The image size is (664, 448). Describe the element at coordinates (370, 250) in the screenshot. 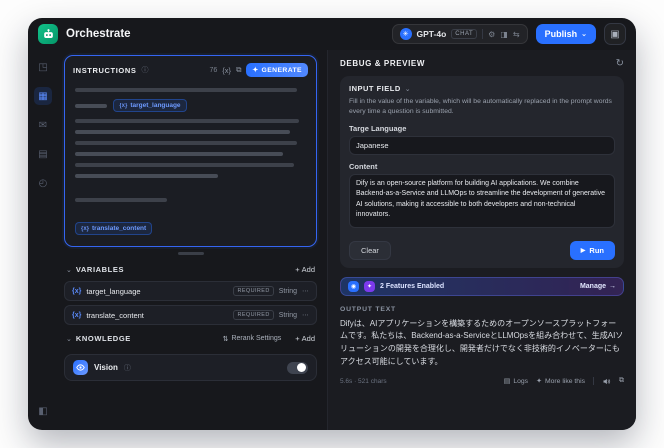

I see `clear-button: Clear` at that location.